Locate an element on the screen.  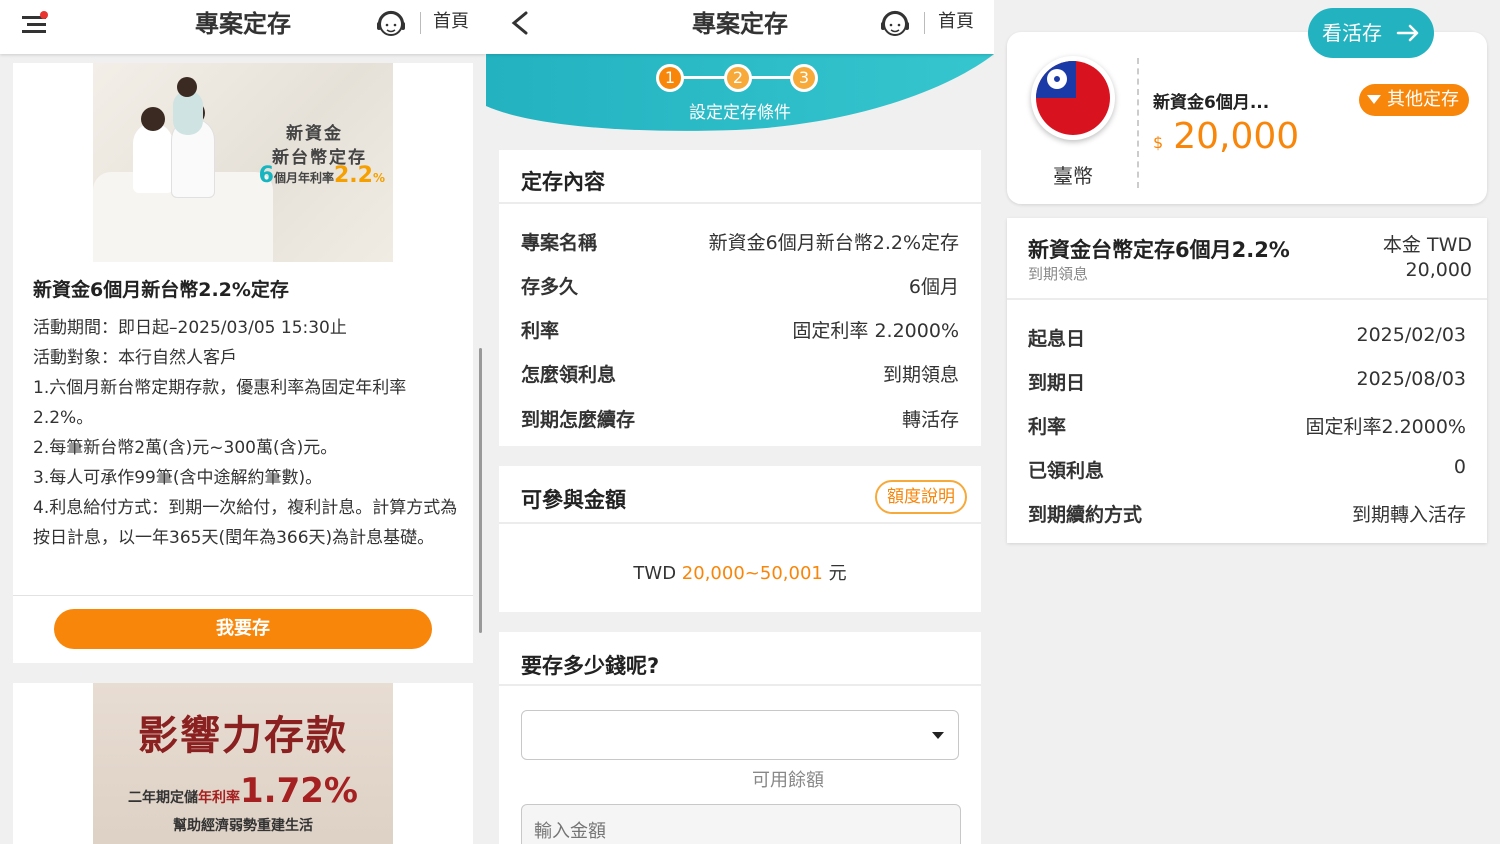
quota-info-button: 額度說明 is located at coordinates (921, 497).